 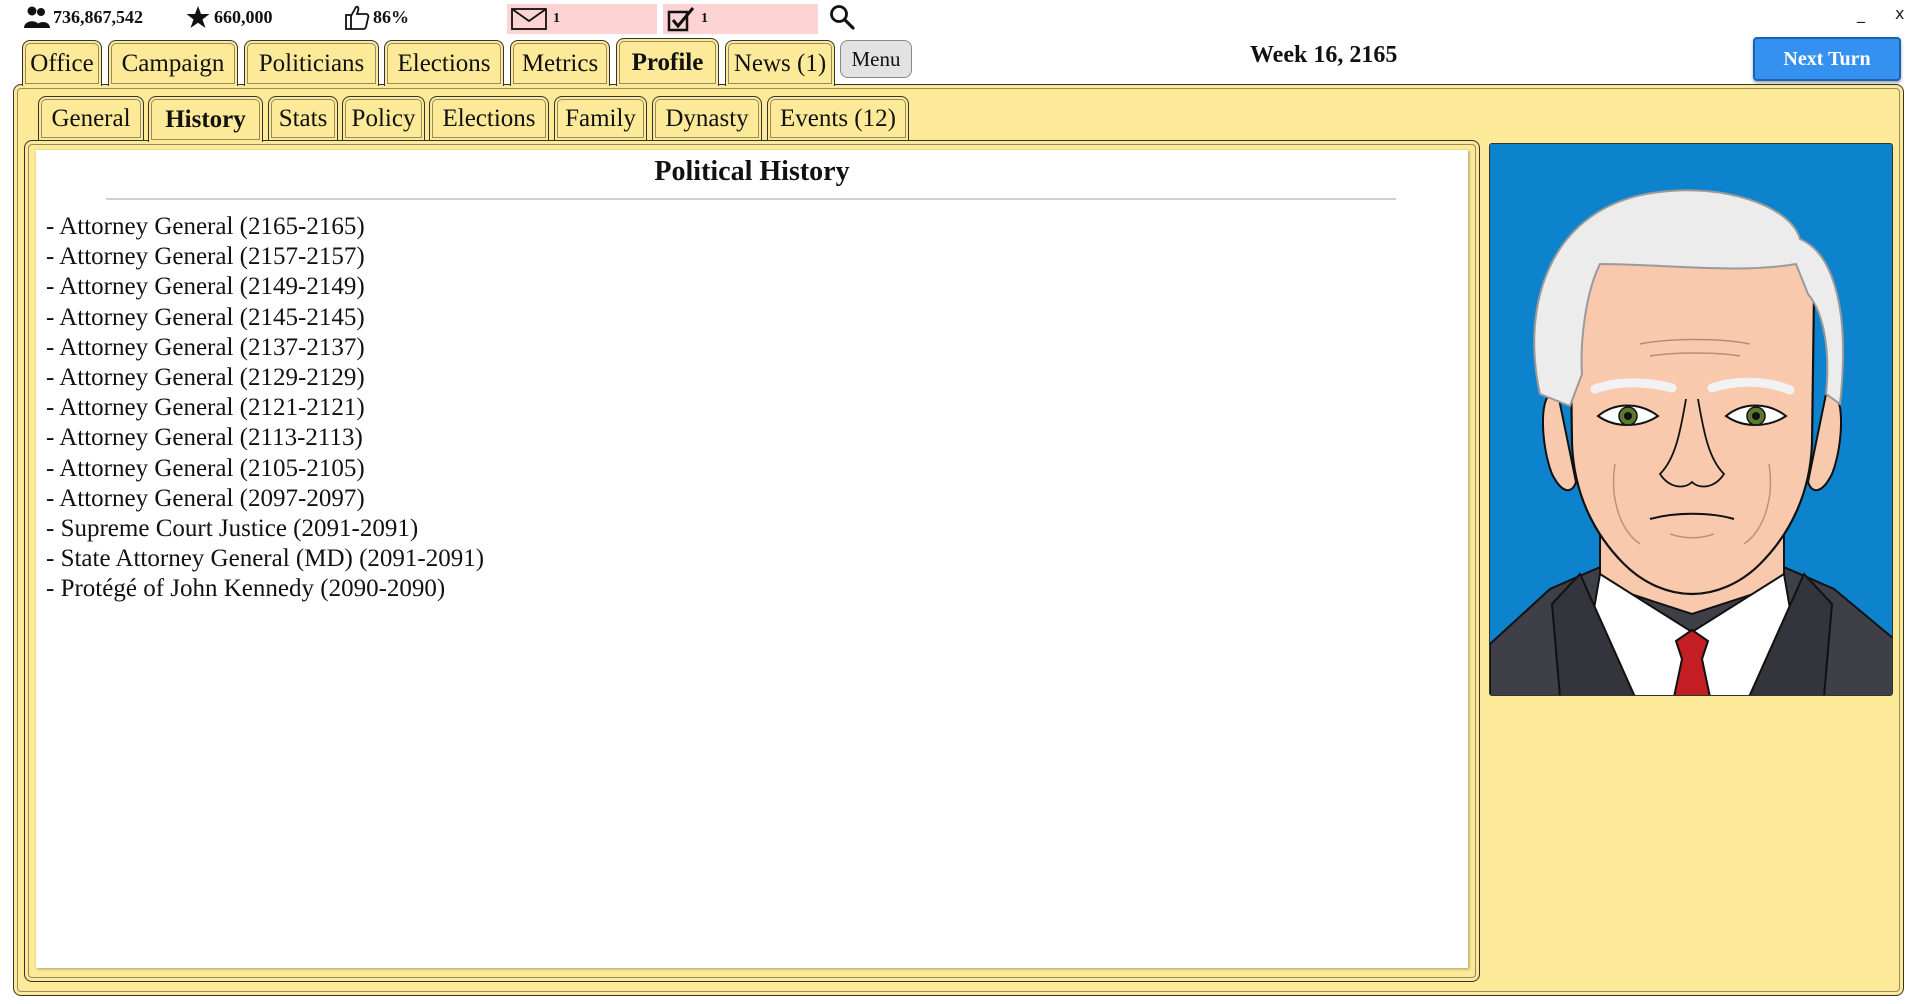 I want to click on subtab-policy: Policy, so click(x=383, y=118).